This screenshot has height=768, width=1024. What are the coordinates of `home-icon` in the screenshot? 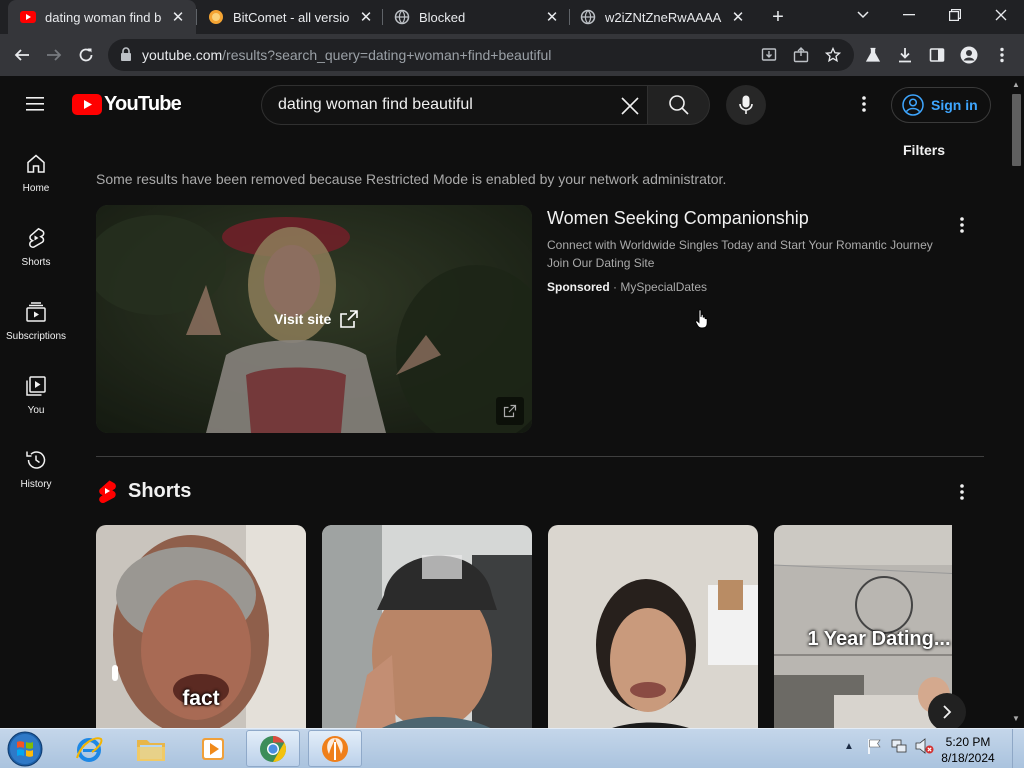 It's located at (36, 163).